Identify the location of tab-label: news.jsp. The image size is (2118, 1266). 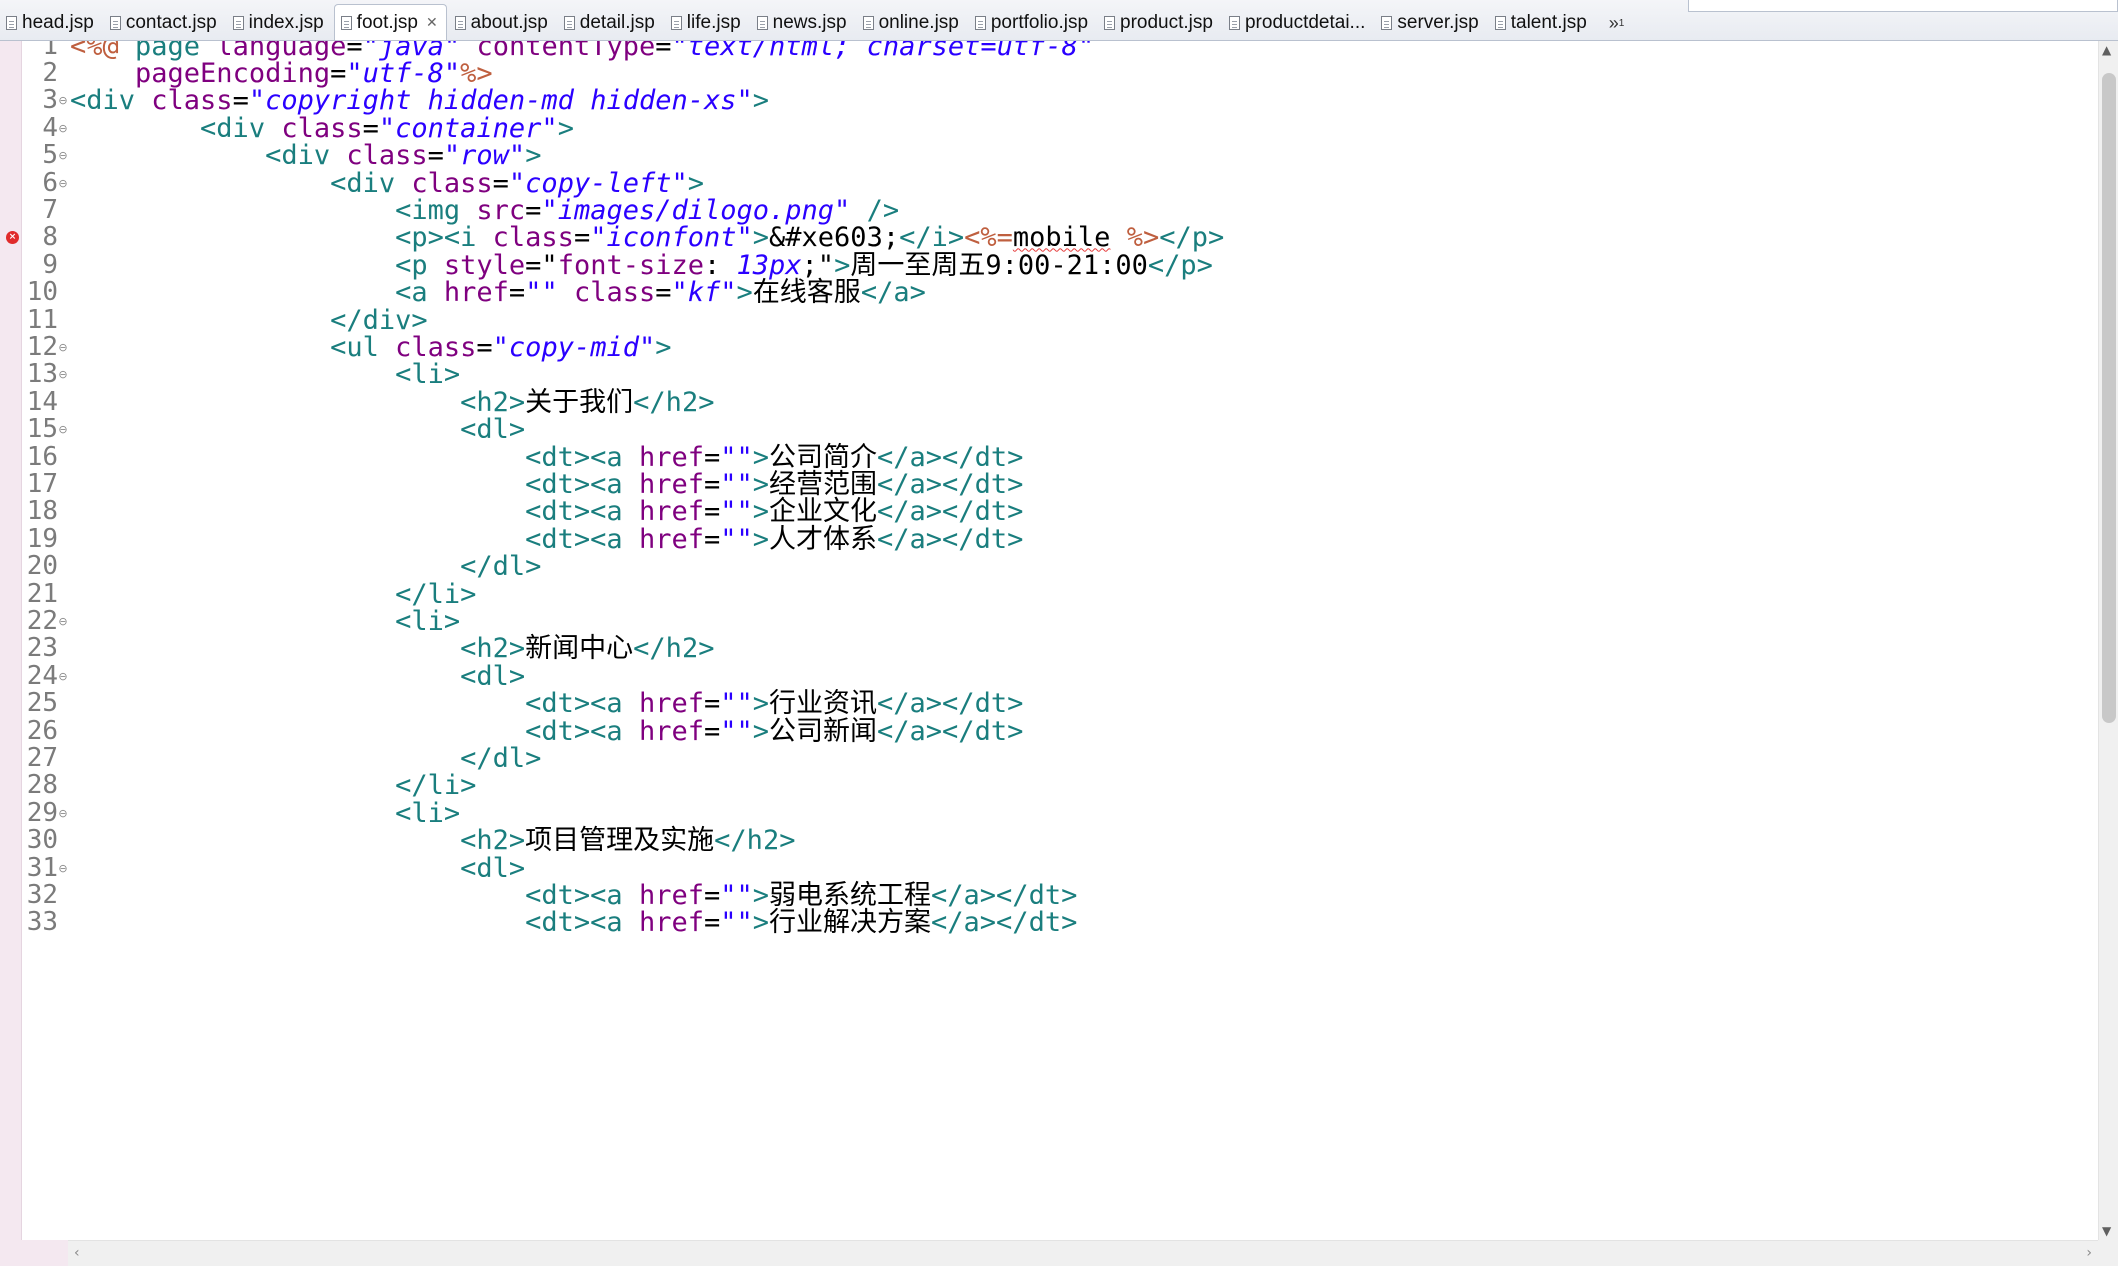
(809, 22).